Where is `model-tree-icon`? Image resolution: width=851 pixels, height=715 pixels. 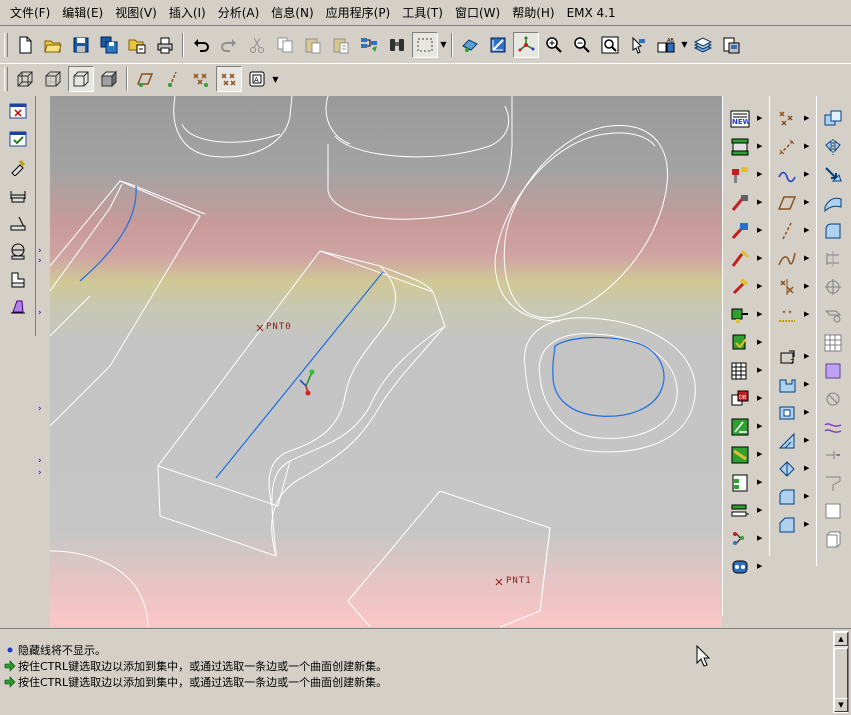 model-tree-icon is located at coordinates (731, 45).